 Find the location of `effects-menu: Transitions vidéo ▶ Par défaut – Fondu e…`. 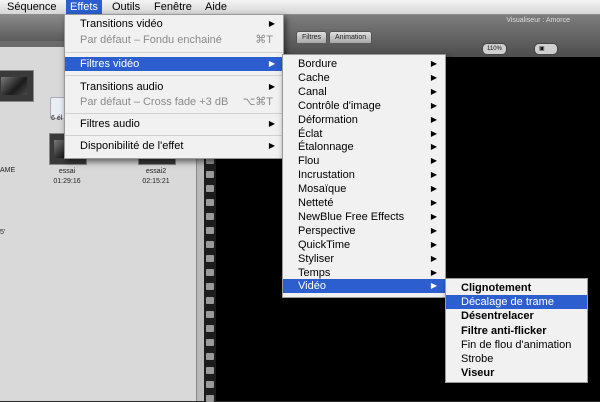

effects-menu: Transitions vidéo ▶ Par défaut – Fondu e… is located at coordinates (174, 86).